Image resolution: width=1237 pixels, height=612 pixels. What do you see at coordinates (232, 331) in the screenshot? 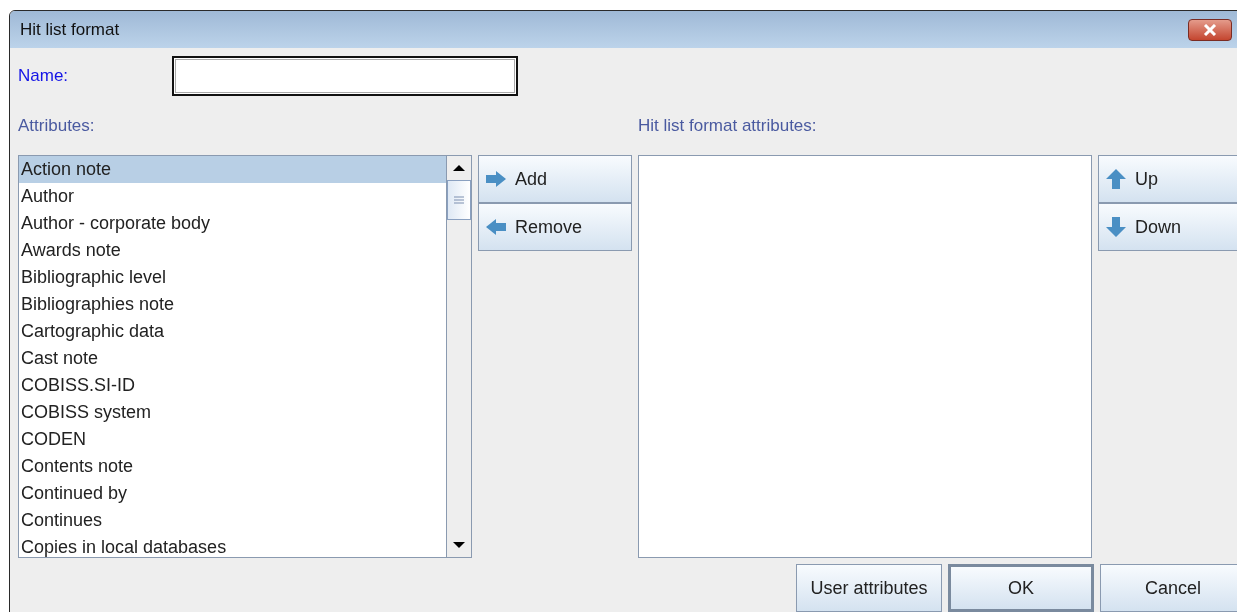
I see `attribute-item: Cartographic data` at bounding box center [232, 331].